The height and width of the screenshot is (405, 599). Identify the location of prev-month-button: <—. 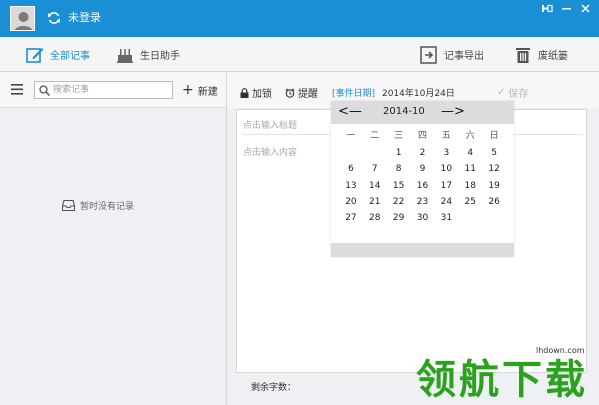
(350, 112).